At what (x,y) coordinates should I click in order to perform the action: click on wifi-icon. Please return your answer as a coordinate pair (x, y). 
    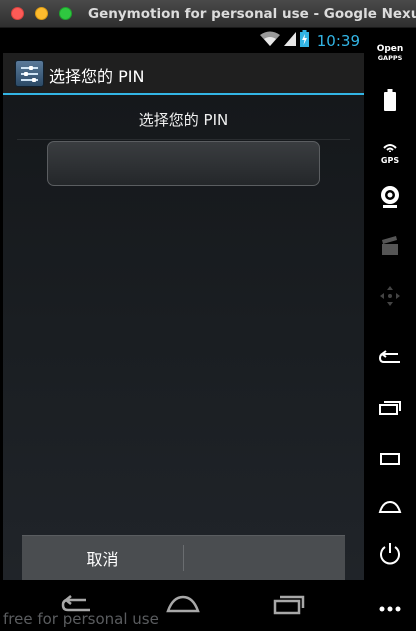
    Looking at the image, I should click on (269, 41).